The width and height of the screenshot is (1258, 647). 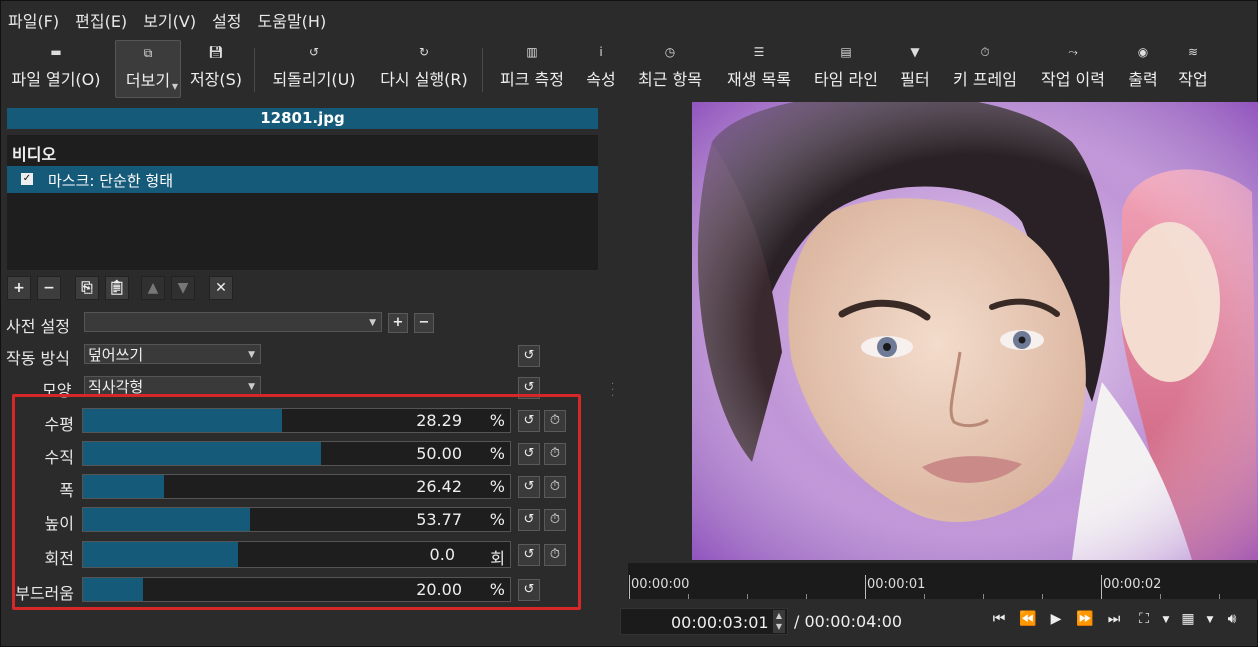 What do you see at coordinates (1143, 79) in the screenshot?
I see `export-label: 출력` at bounding box center [1143, 79].